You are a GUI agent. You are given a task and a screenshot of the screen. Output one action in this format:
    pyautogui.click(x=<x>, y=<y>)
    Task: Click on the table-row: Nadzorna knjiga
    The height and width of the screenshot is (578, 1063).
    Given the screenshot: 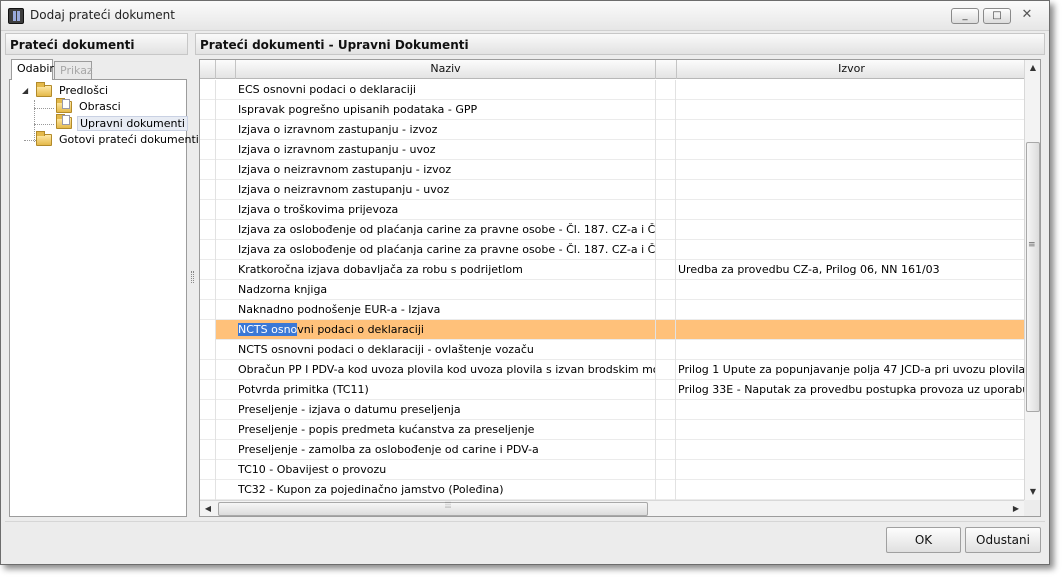 What is the action you would take?
    pyautogui.click(x=613, y=290)
    